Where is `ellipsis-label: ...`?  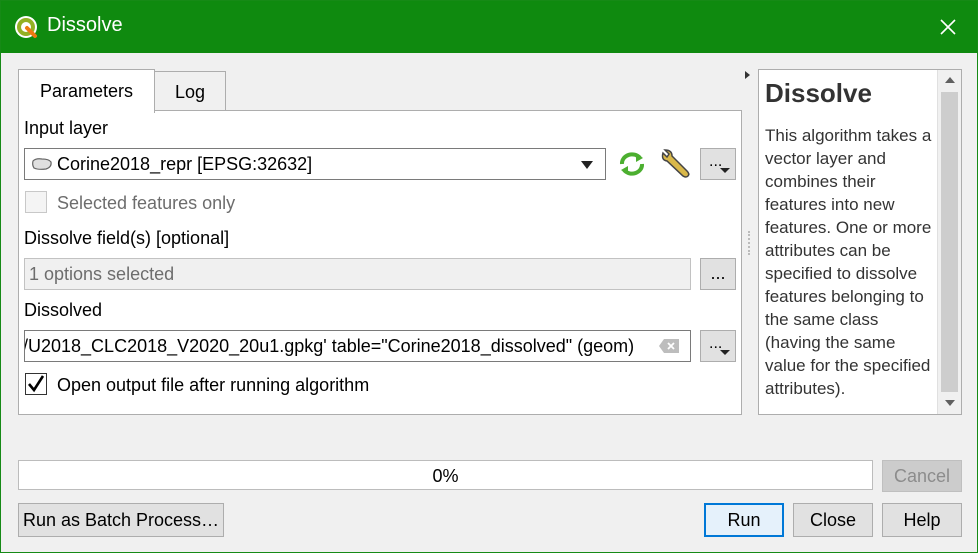
ellipsis-label: ... is located at coordinates (718, 273).